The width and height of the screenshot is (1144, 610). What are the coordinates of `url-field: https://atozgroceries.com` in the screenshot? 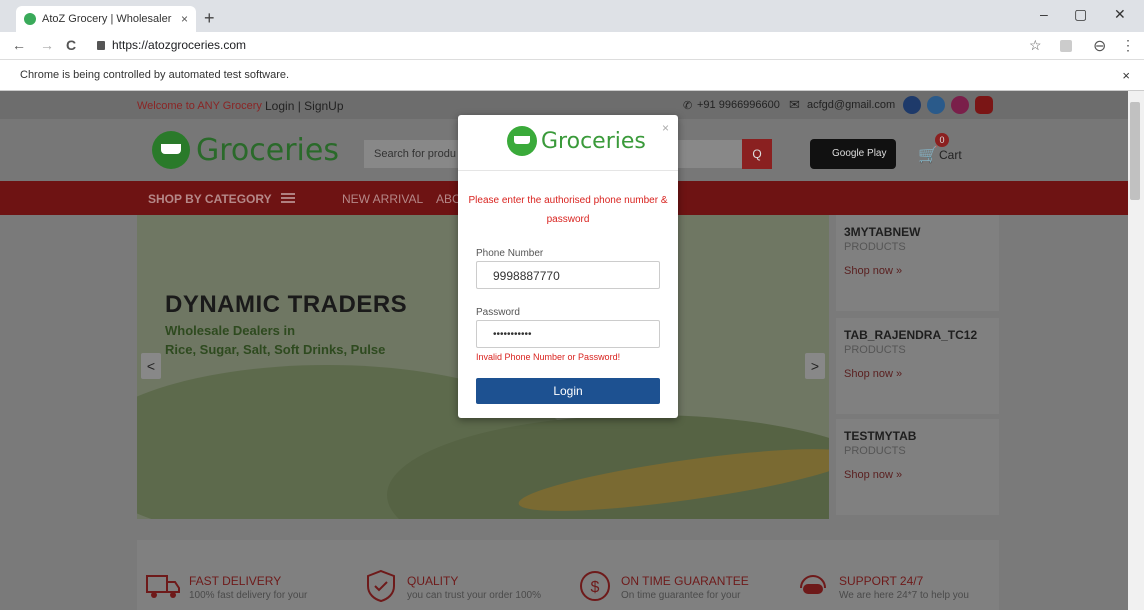 It's located at (179, 45).